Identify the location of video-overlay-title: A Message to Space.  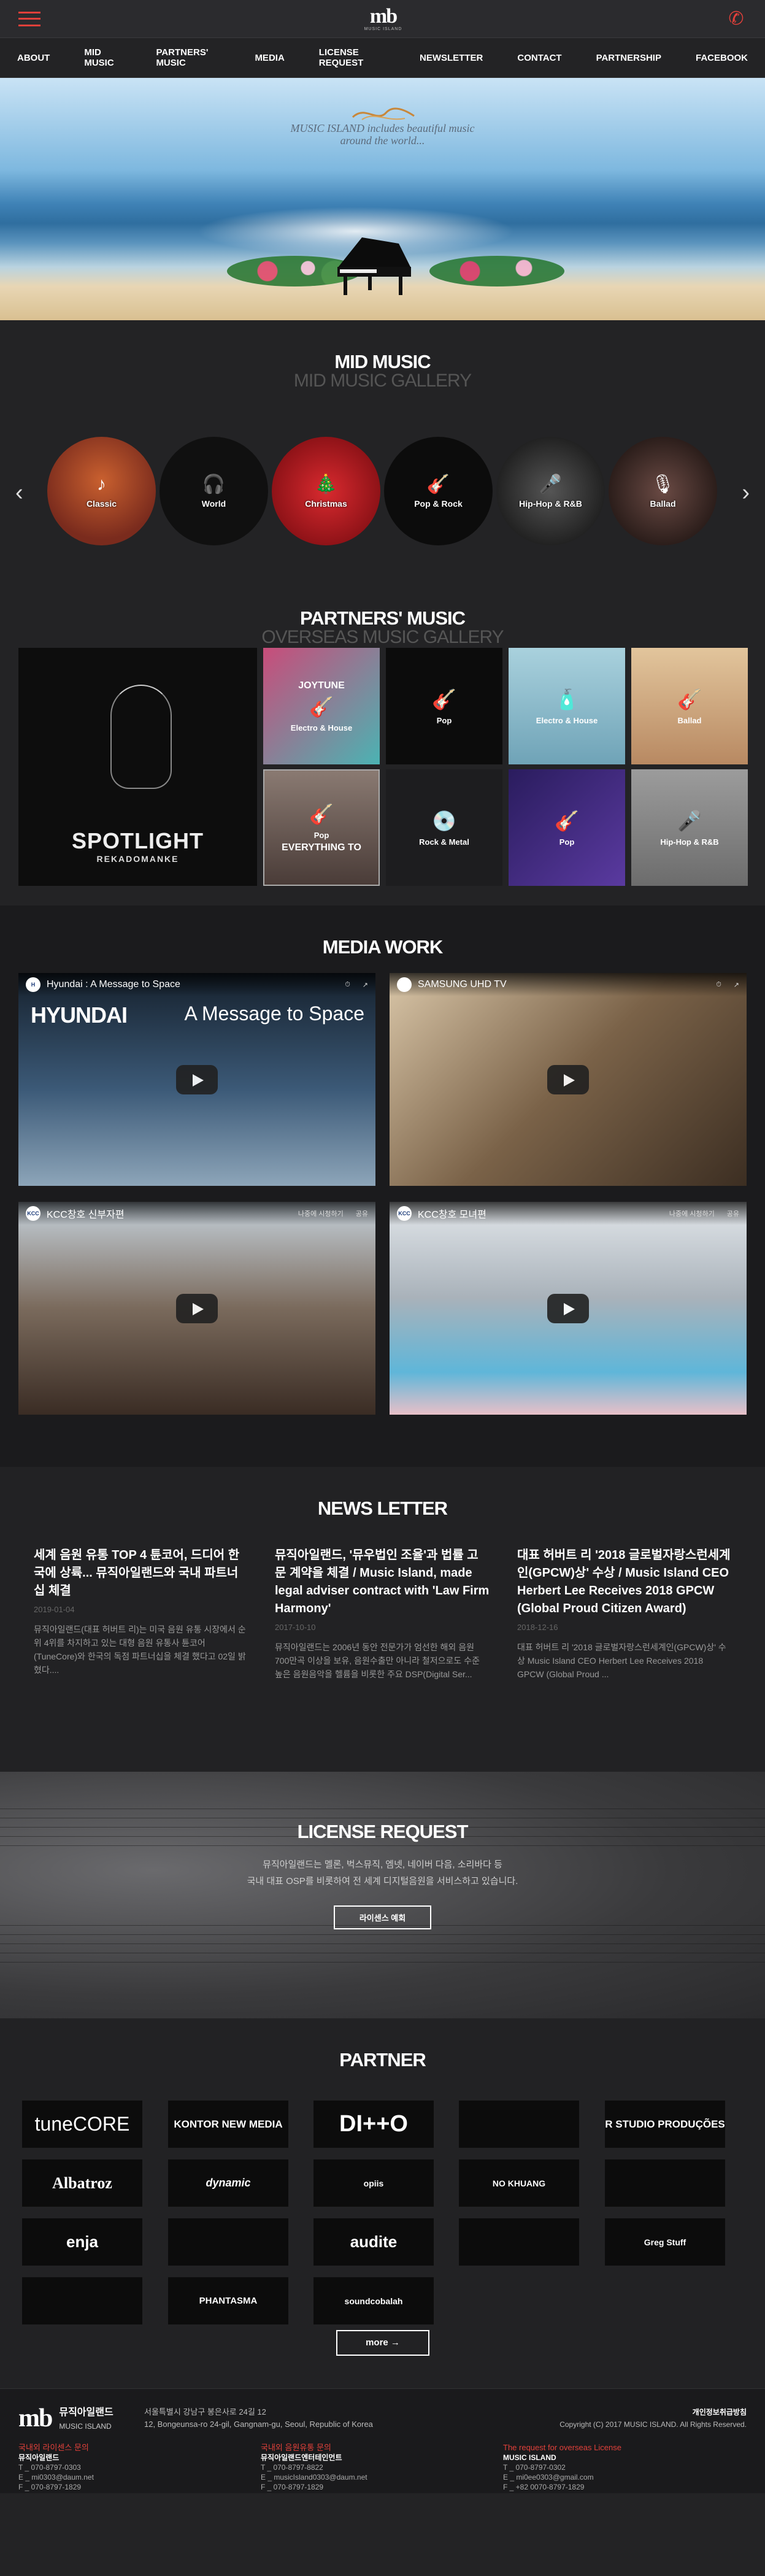
(274, 1014).